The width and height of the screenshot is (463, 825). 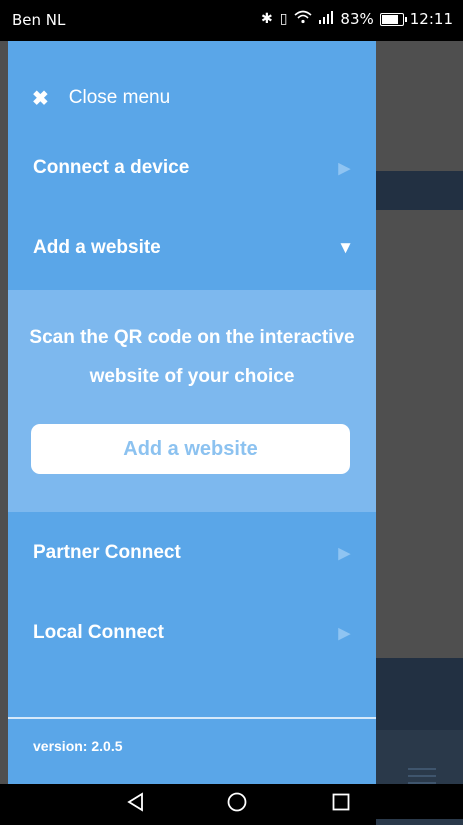 I want to click on menu-item-add-website: Add a website ▼, so click(x=192, y=248).